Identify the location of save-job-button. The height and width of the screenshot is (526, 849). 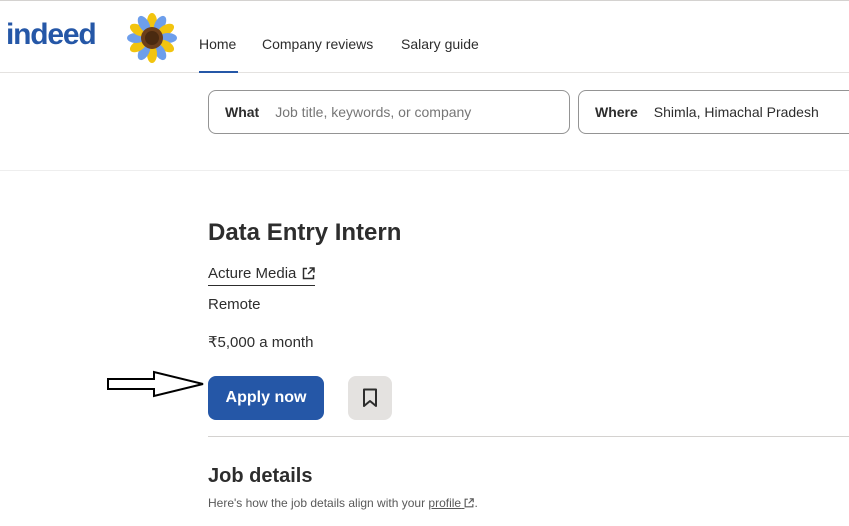
(370, 398).